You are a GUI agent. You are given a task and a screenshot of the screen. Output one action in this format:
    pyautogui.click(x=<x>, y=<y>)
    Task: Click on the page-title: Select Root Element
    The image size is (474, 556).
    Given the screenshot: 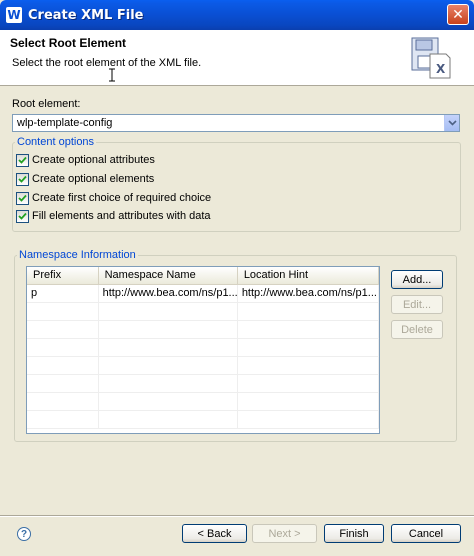 What is the action you would take?
    pyautogui.click(x=68, y=43)
    